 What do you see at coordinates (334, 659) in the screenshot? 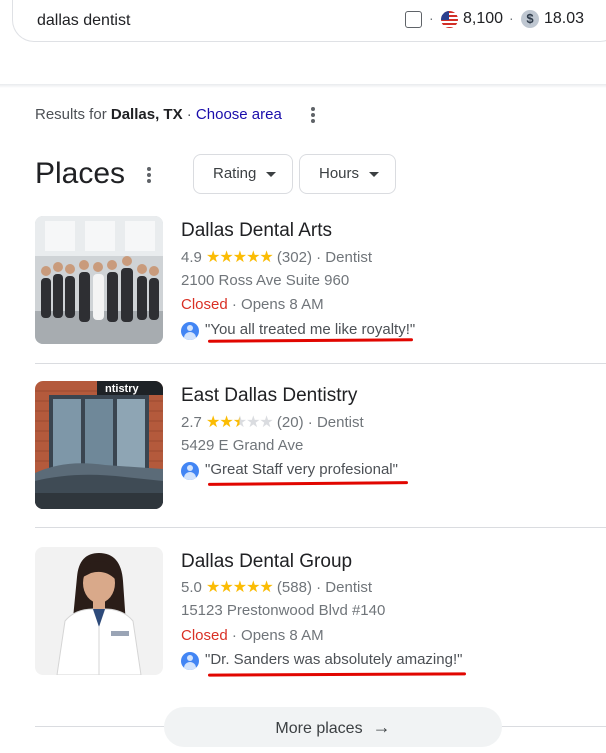
I see `review-snippet: "Dr. Sanders was absolutely amazing!"` at bounding box center [334, 659].